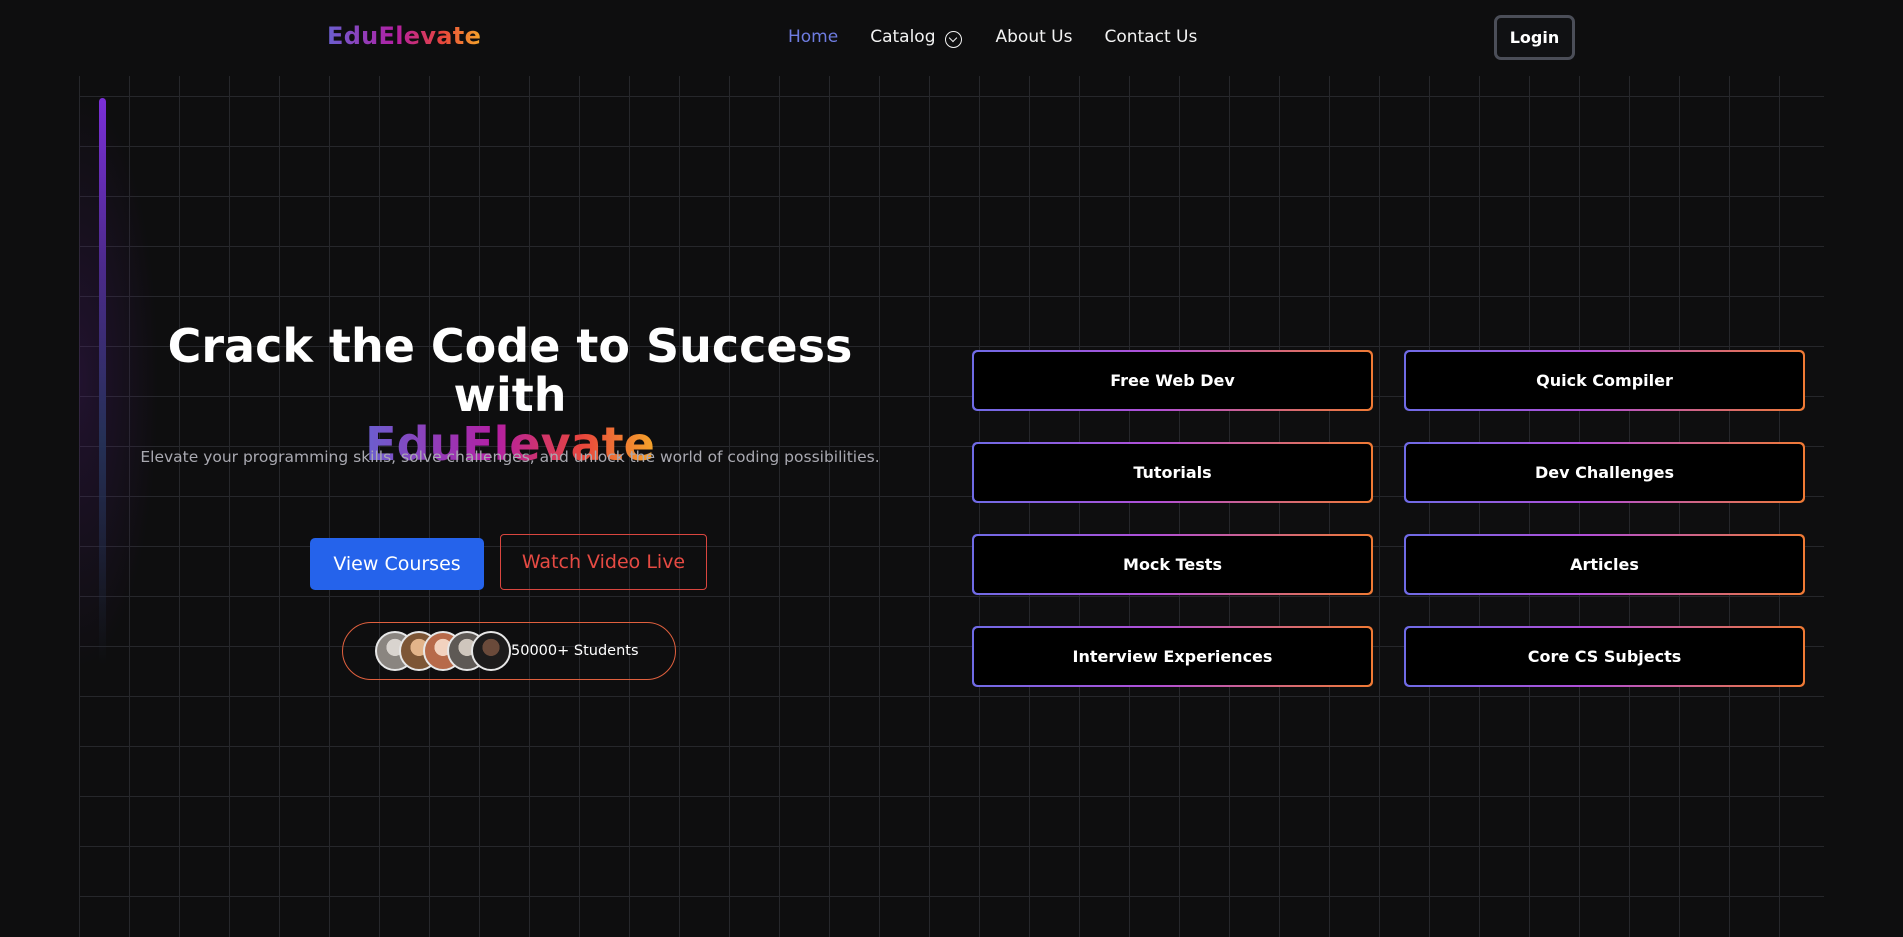 The image size is (1903, 937). What do you see at coordinates (1534, 37) in the screenshot?
I see `login-button: Login` at bounding box center [1534, 37].